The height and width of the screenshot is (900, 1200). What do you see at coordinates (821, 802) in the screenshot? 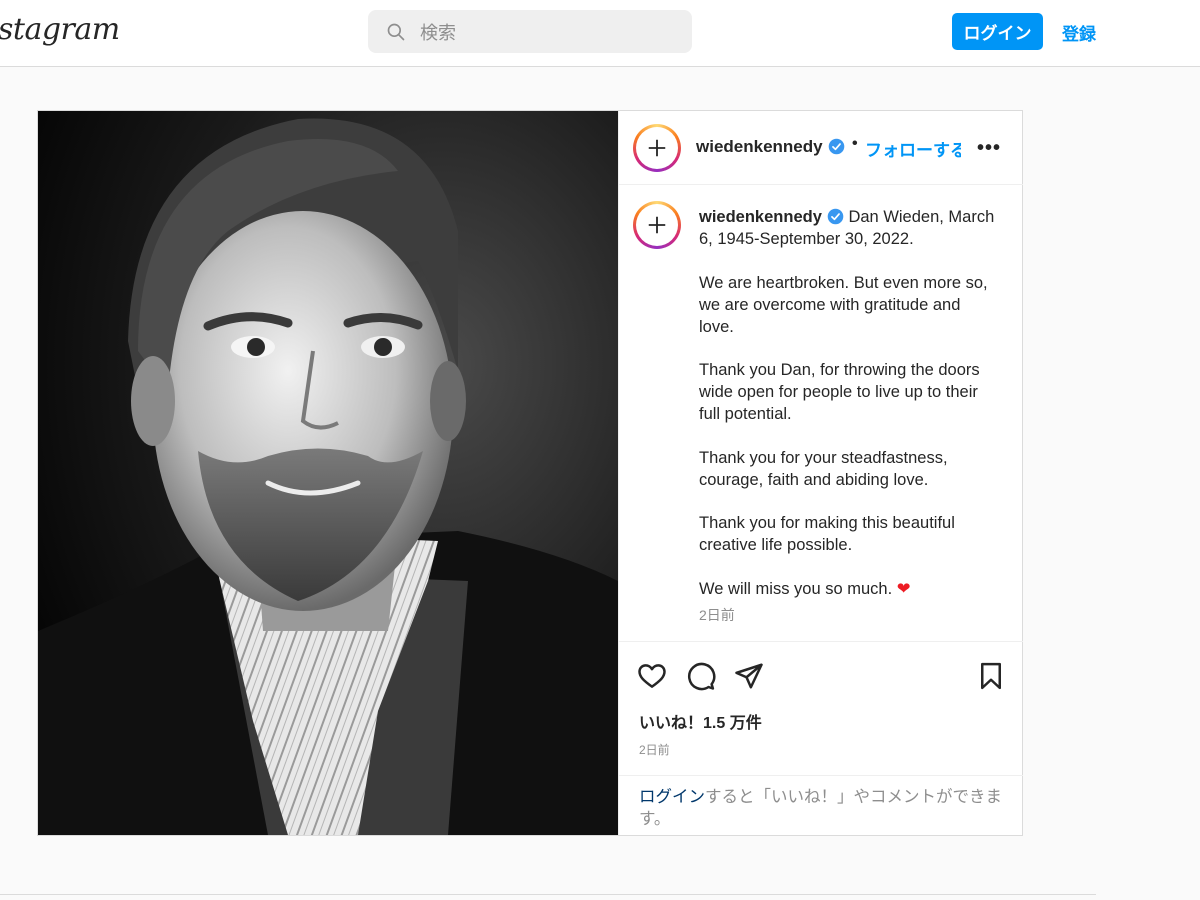
I see `login-prompt: ログインすると「いいね！」やコメントができます。` at bounding box center [821, 802].